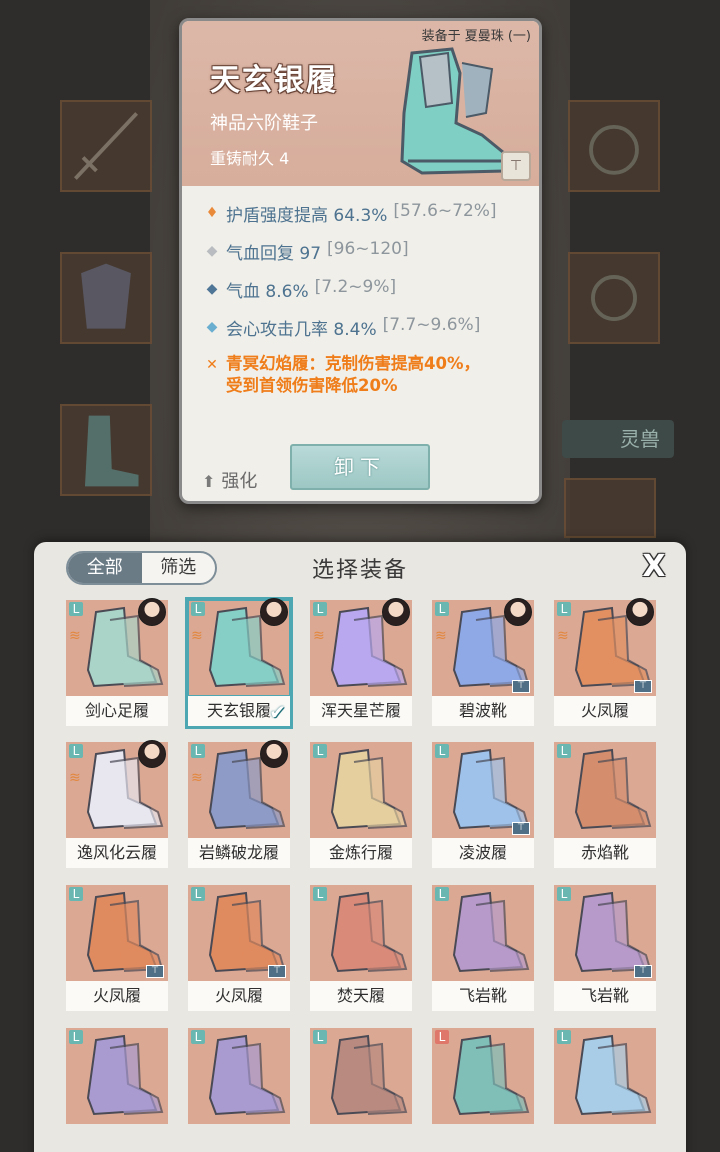 The width and height of the screenshot is (720, 1152). What do you see at coordinates (360, 103) in the screenshot?
I see `tooltip-header: 装备于 夏曼珠 (一) 天玄银履 神品六阶鞋子 重铸耐久 4 ⊤` at bounding box center [360, 103].